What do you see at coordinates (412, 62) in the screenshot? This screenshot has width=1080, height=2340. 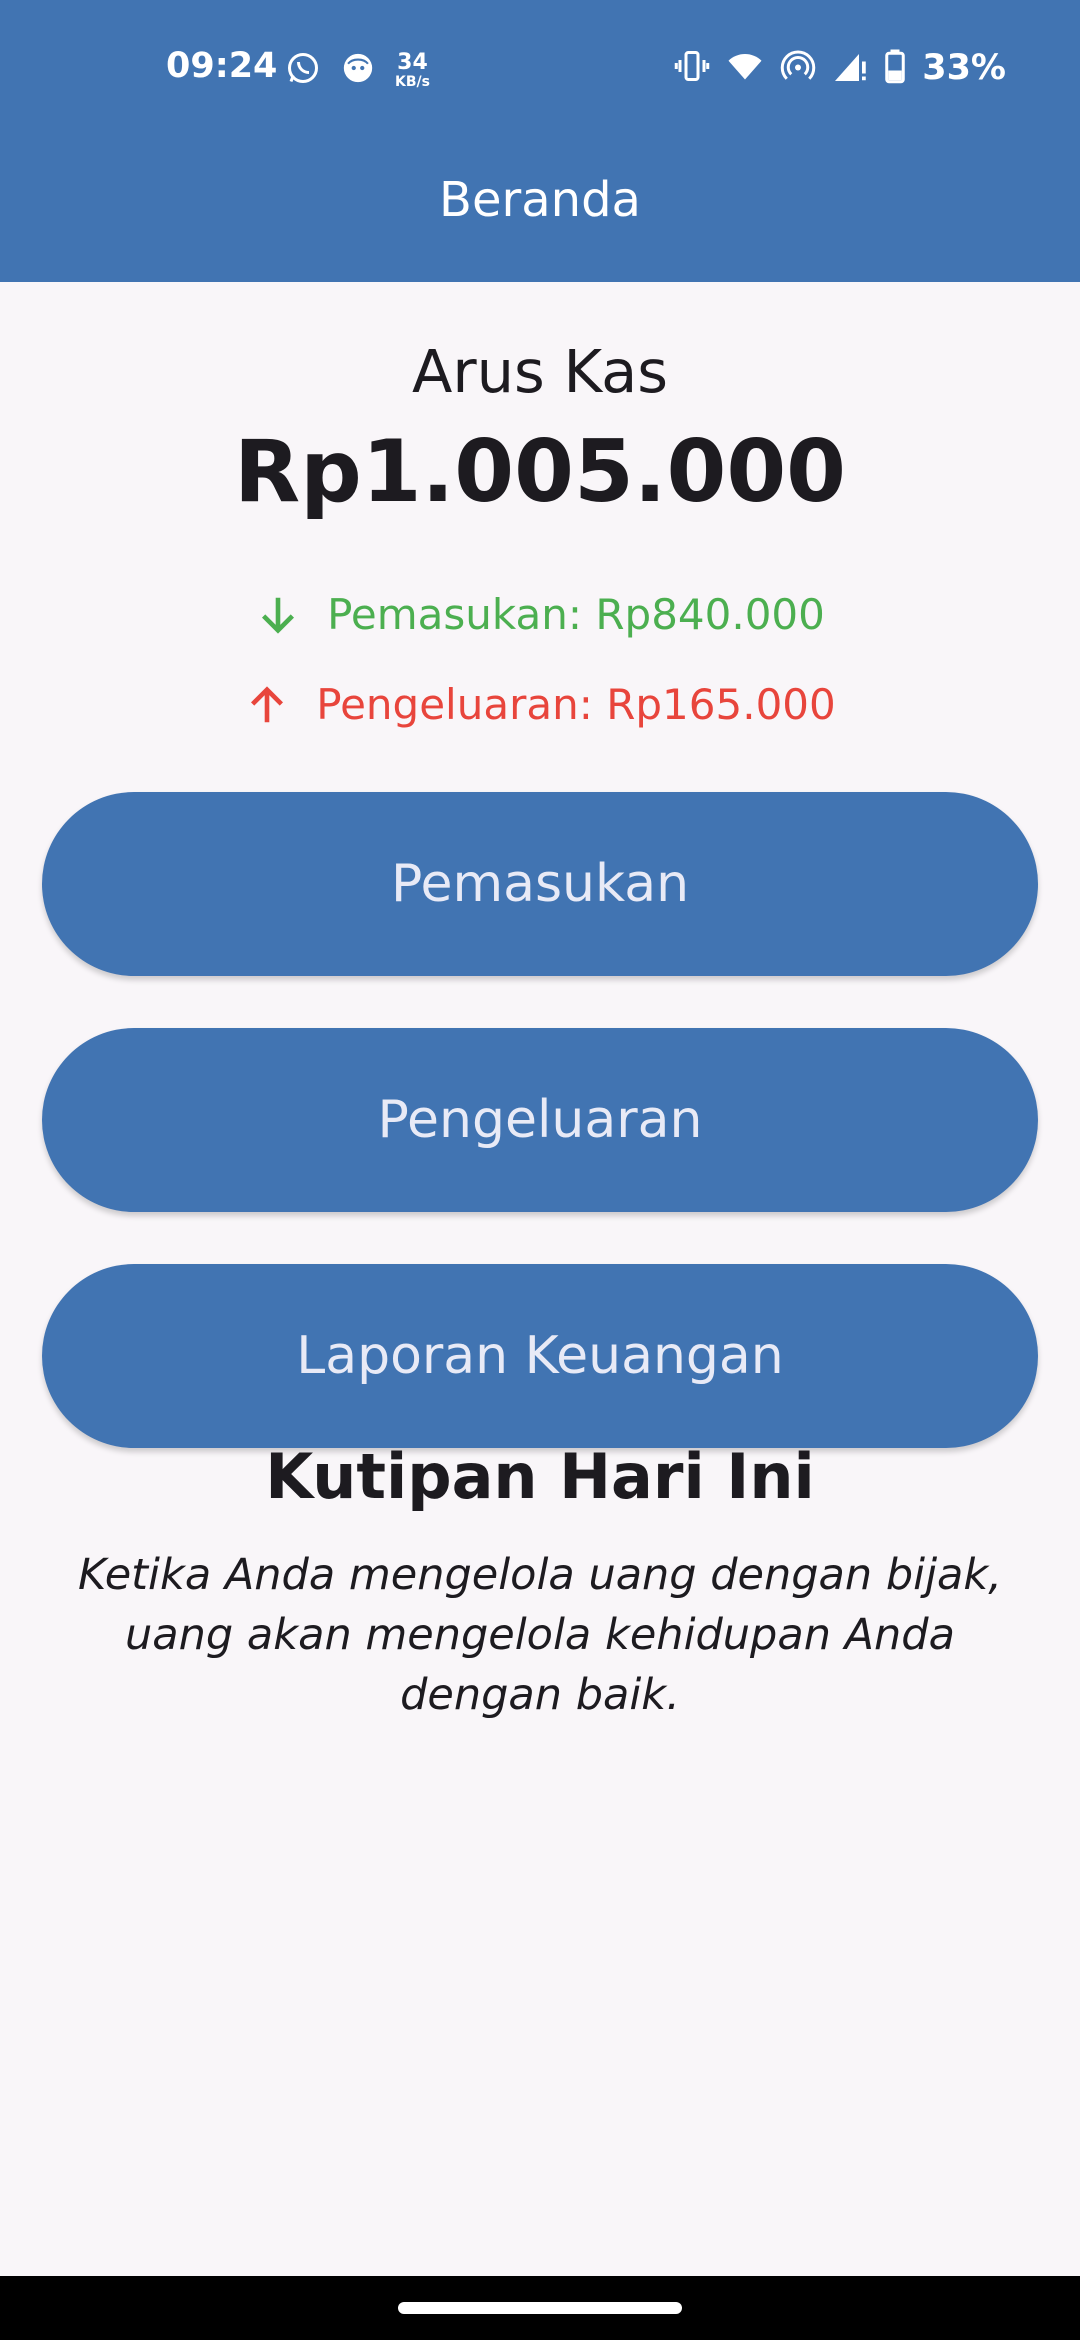 I see `speed-value: 34` at bounding box center [412, 62].